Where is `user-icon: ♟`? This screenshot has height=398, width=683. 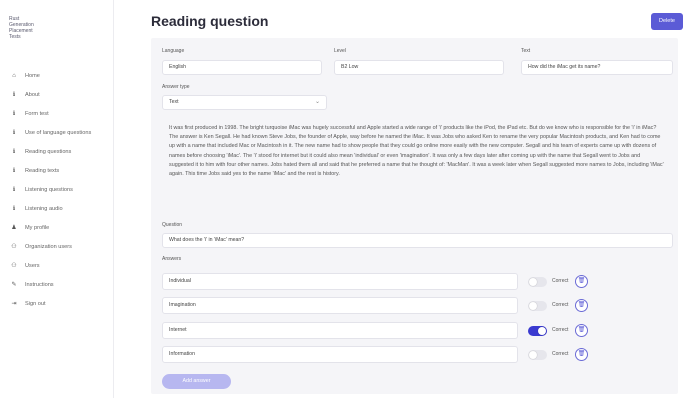 user-icon: ♟ is located at coordinates (14, 228).